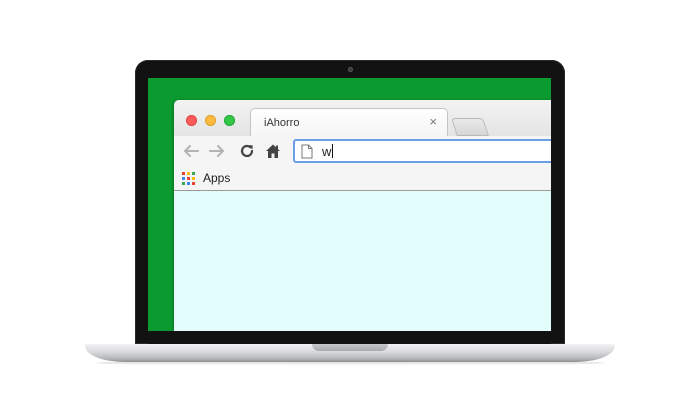  Describe the element at coordinates (229, 120) in the screenshot. I see `zoom-window-button` at that location.